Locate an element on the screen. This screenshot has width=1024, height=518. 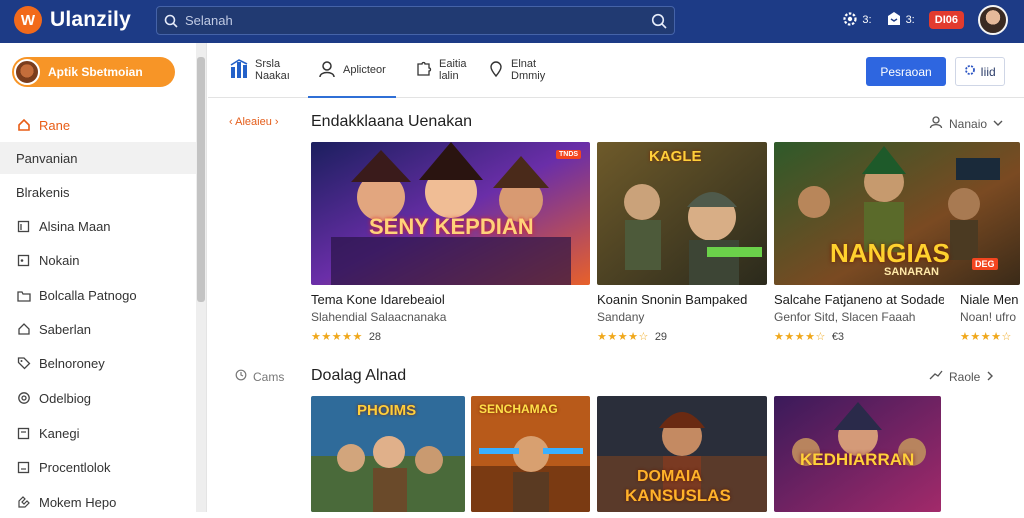
game-card-image: DEG NANGIAS SANARAN is located at coordinates (897, 213).